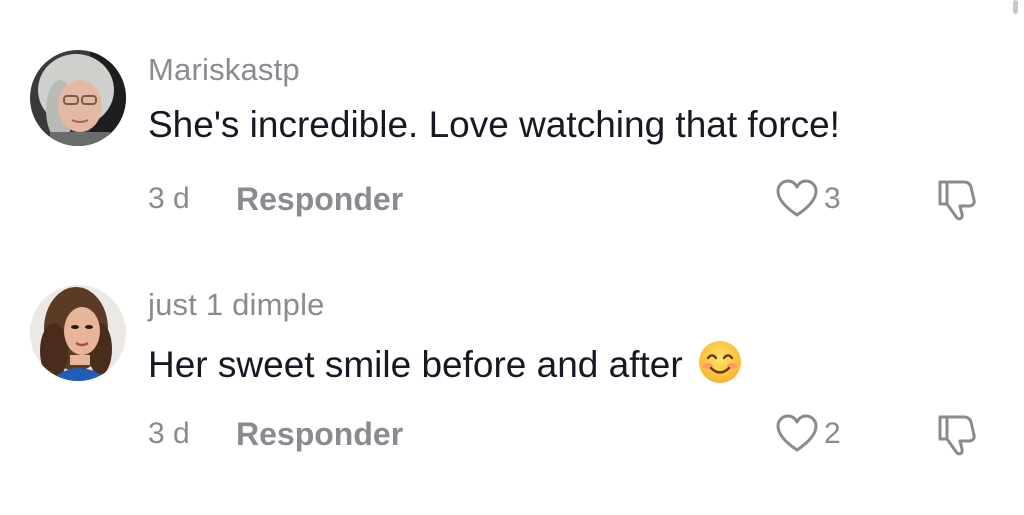 The width and height of the screenshot is (1024, 515). I want to click on smiling-face-icon, so click(719, 362).